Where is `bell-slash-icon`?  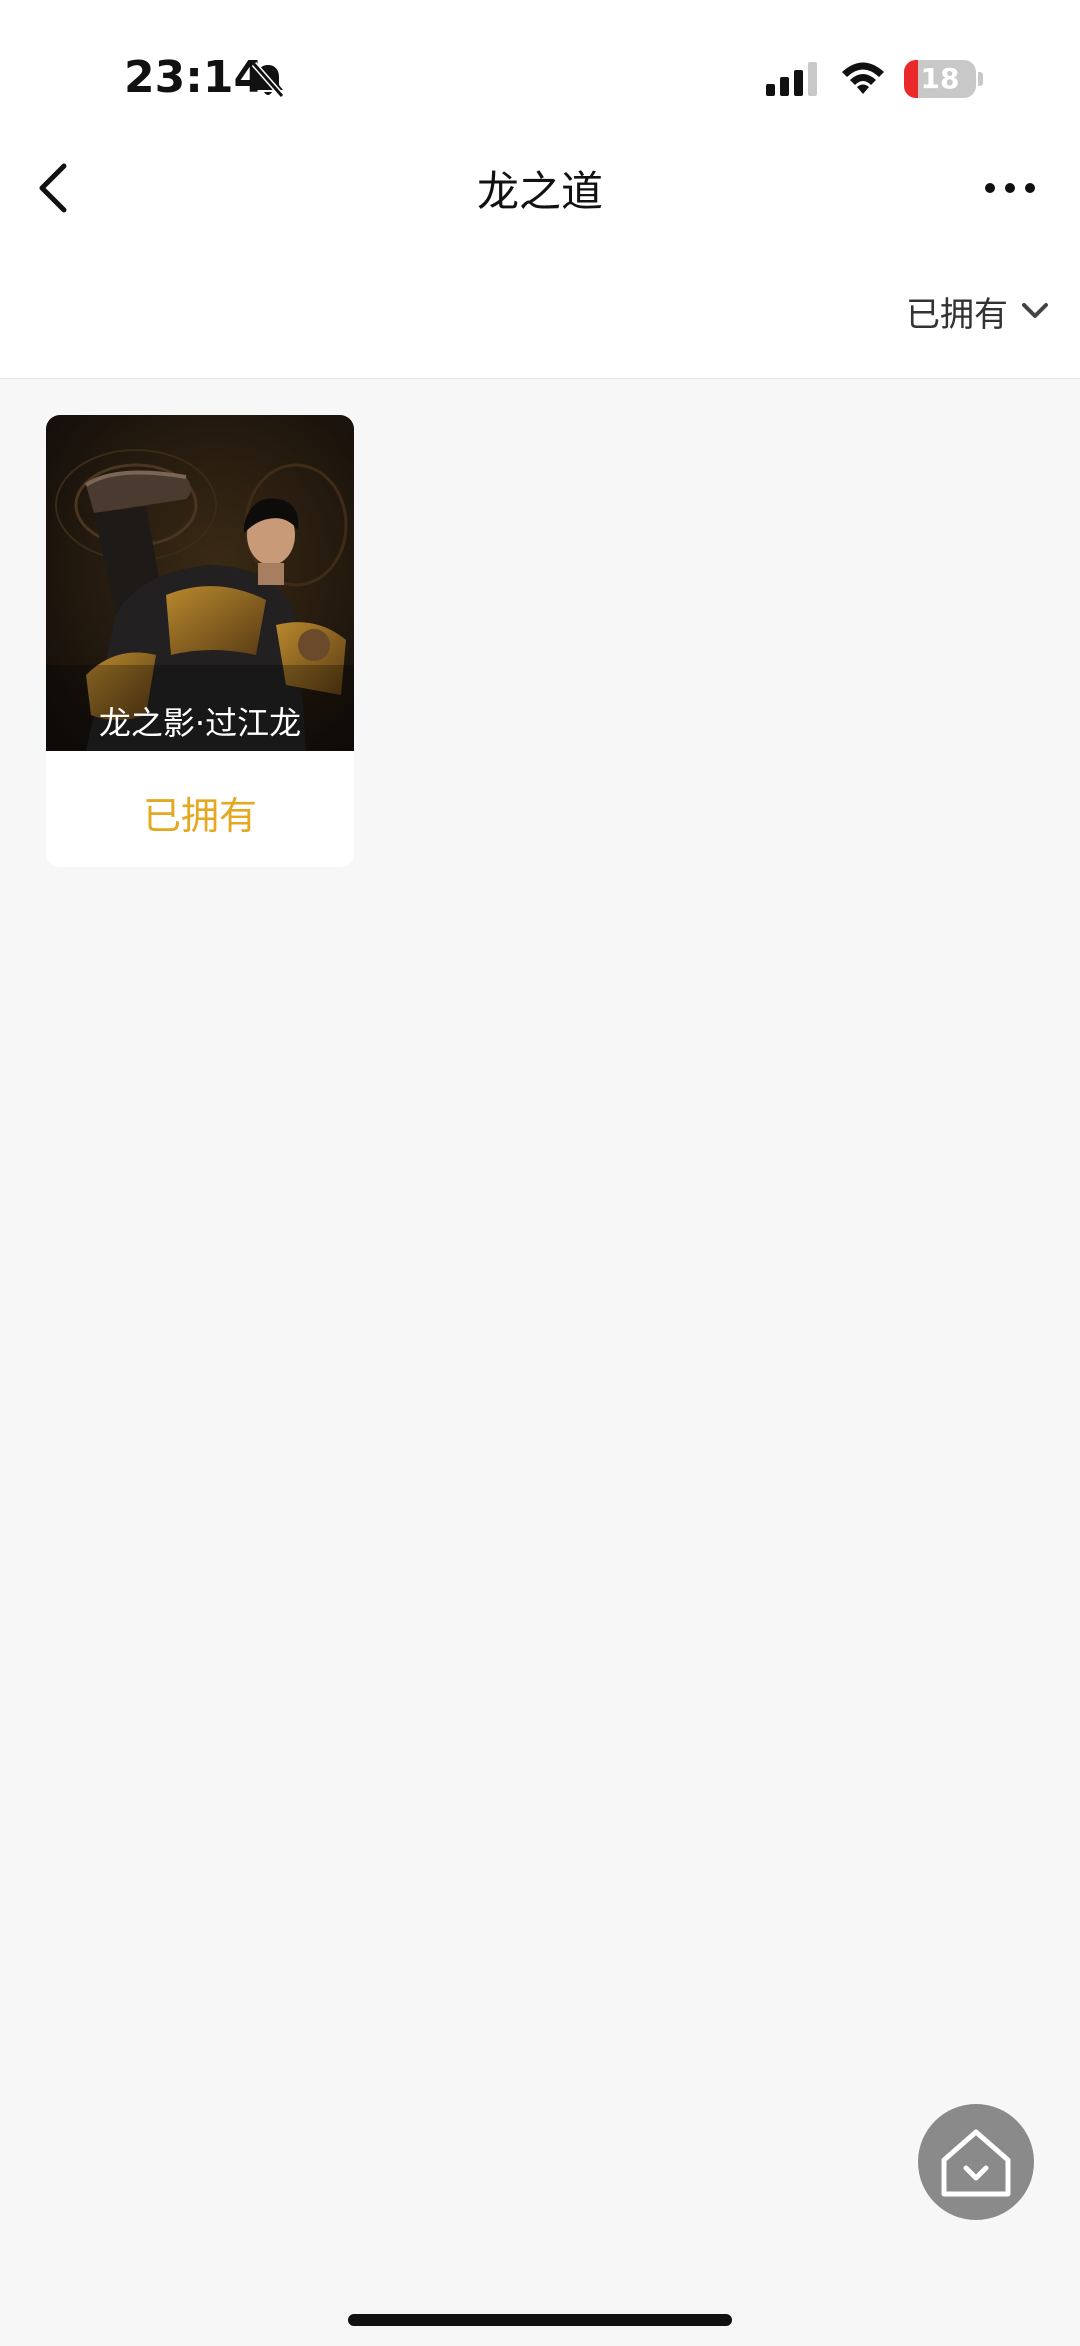
bell-slash-icon is located at coordinates (268, 80).